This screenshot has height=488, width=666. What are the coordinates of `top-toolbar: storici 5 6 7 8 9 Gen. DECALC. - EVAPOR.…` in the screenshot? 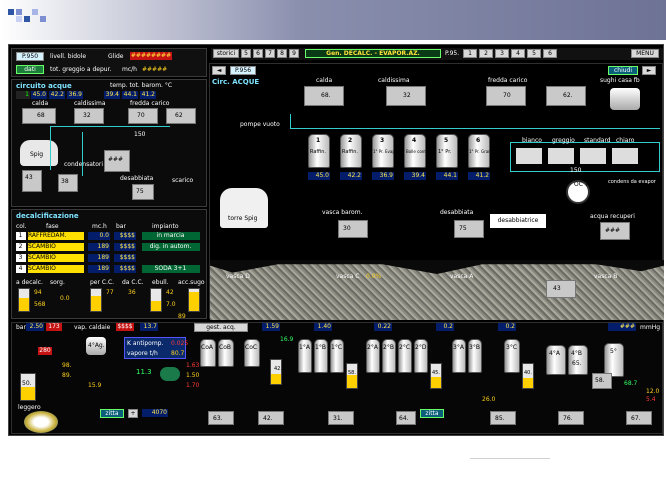 It's located at (437, 54).